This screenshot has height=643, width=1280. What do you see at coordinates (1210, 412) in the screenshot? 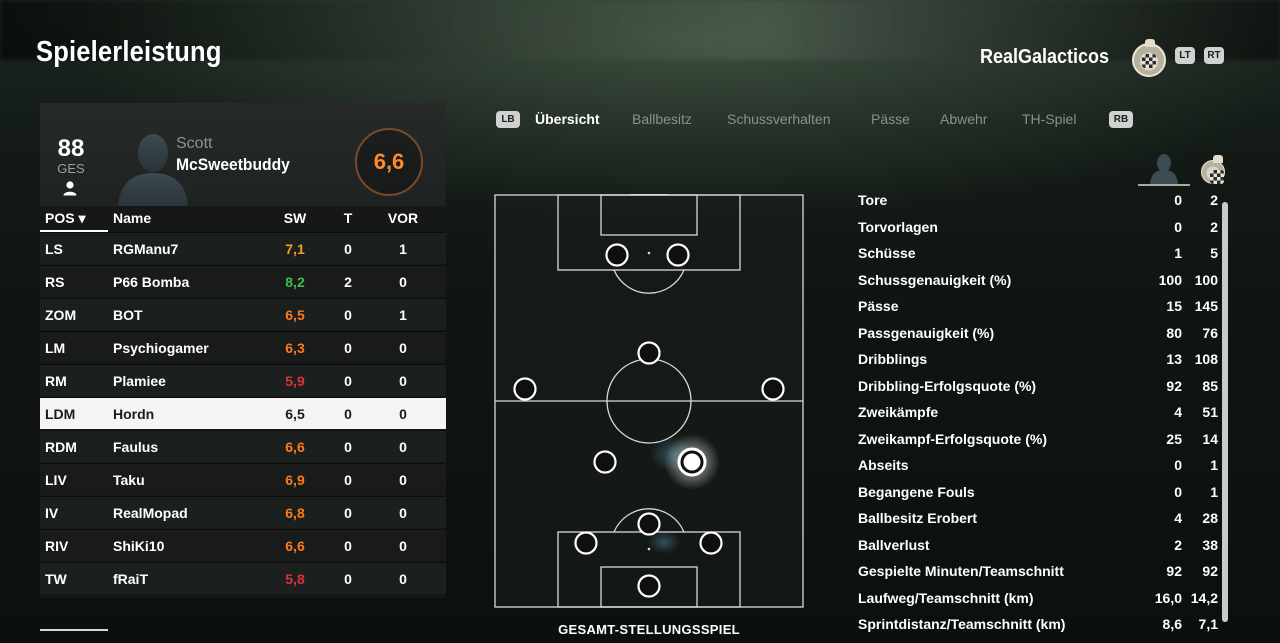
I see `stat-team-value: 51` at bounding box center [1210, 412].